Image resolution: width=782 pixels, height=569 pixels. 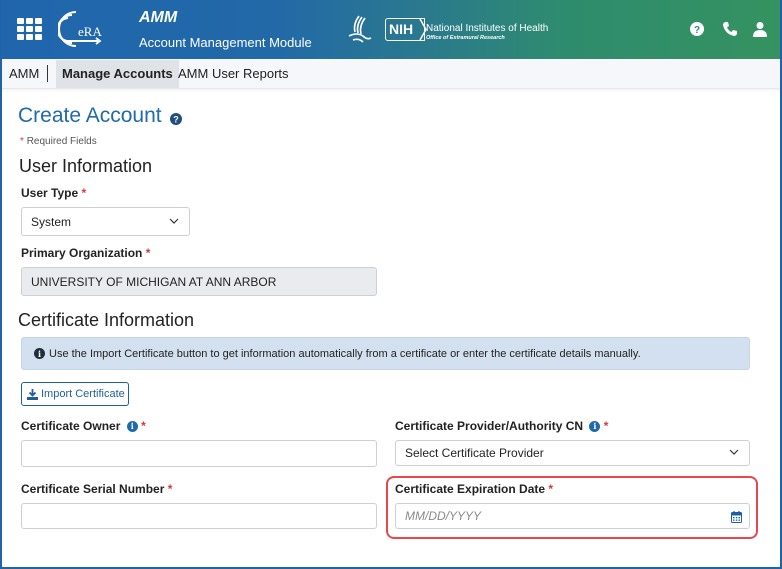 What do you see at coordinates (90, 31) in the screenshot?
I see `svg-text: eRA` at bounding box center [90, 31].